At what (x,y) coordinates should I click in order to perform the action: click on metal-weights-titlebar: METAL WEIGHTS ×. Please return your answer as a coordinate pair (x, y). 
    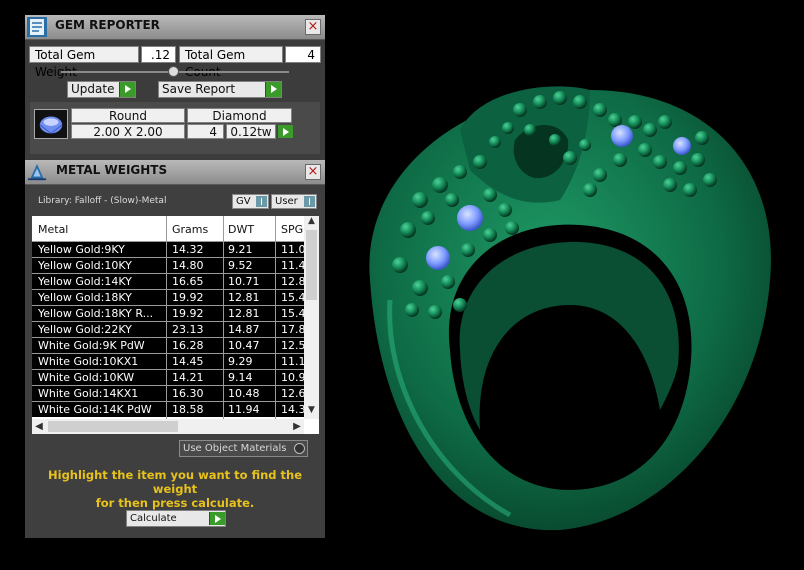
    Looking at the image, I should click on (175, 172).